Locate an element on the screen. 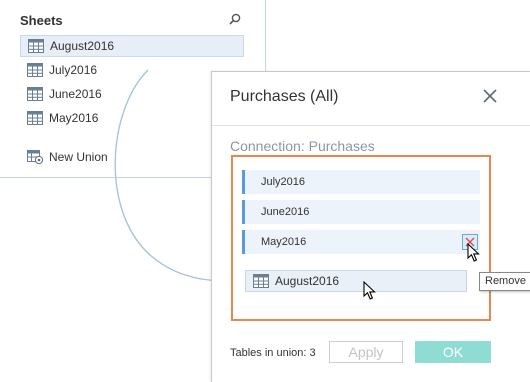  sheet-item-label: May2016 is located at coordinates (74, 118).